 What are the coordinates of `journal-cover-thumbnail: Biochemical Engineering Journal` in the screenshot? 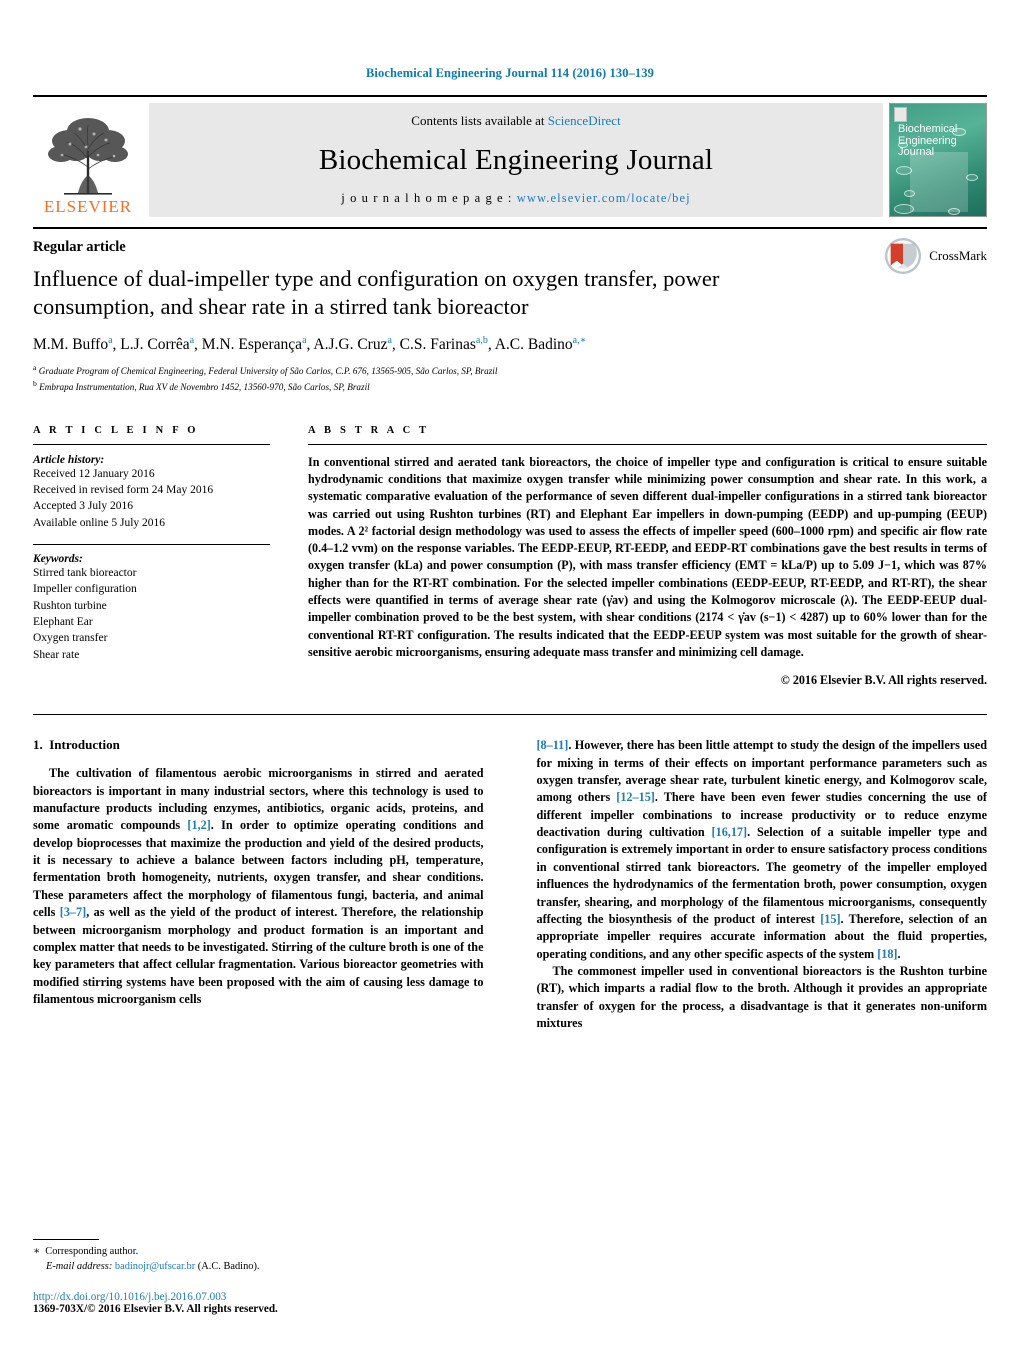 It's located at (938, 160).